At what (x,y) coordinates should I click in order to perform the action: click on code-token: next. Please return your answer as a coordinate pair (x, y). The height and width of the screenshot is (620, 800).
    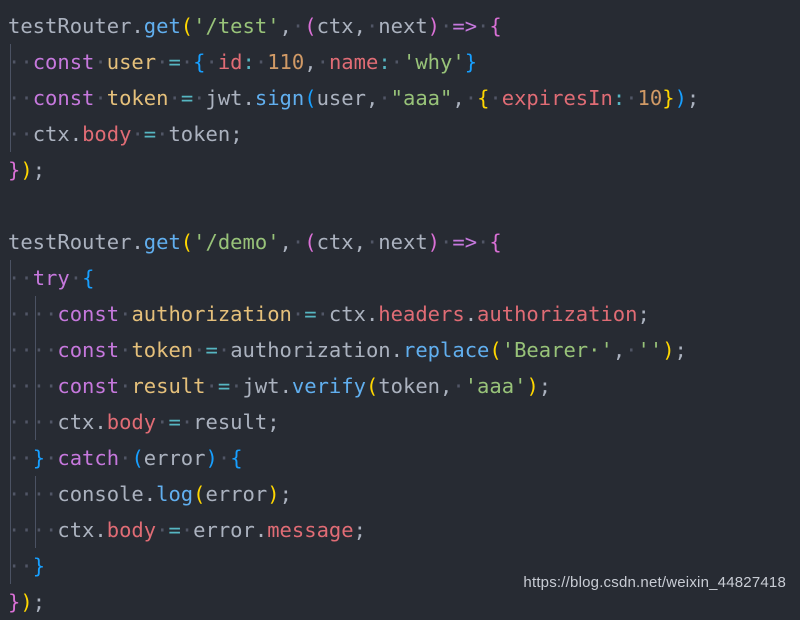
    Looking at the image, I should click on (403, 26).